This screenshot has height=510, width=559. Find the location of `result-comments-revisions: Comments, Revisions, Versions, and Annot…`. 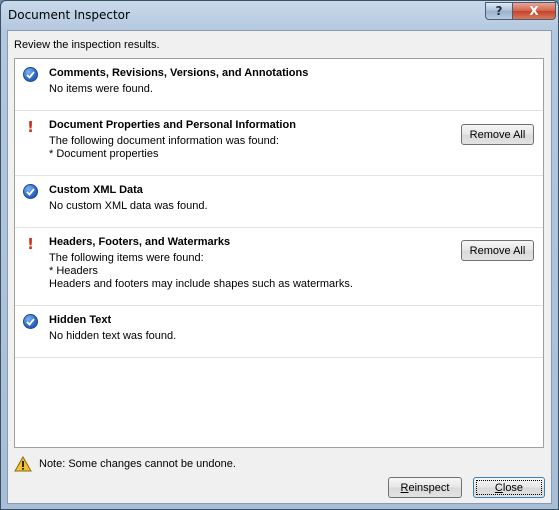

result-comments-revisions: Comments, Revisions, Versions, and Annot… is located at coordinates (279, 85).